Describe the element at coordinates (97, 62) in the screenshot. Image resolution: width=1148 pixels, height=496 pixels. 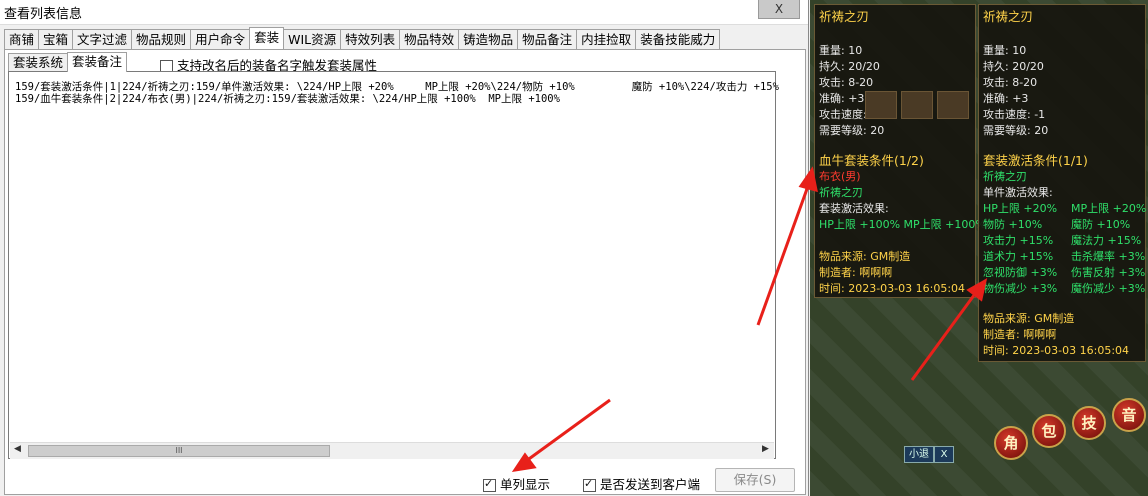
I see `subtab-1: 套装备注` at that location.